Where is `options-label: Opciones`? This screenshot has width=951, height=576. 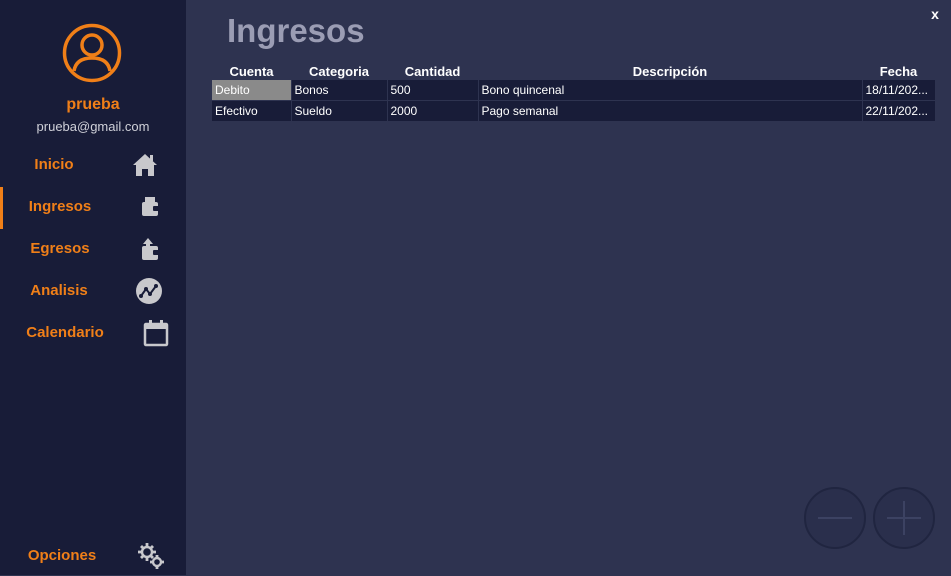 options-label: Opciones is located at coordinates (62, 555).